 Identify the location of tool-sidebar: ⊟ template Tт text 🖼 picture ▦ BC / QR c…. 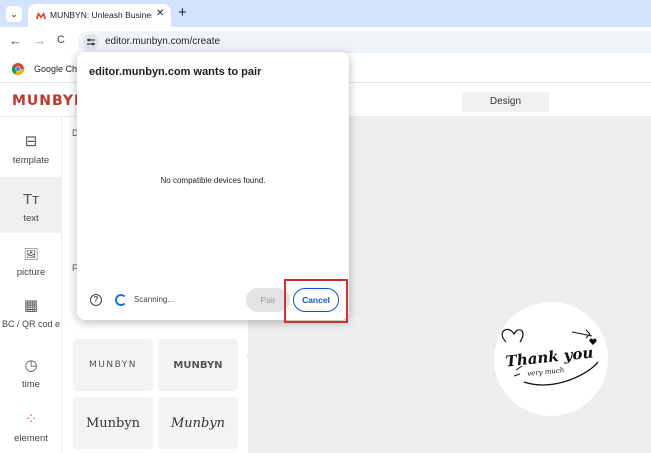
(31, 285).